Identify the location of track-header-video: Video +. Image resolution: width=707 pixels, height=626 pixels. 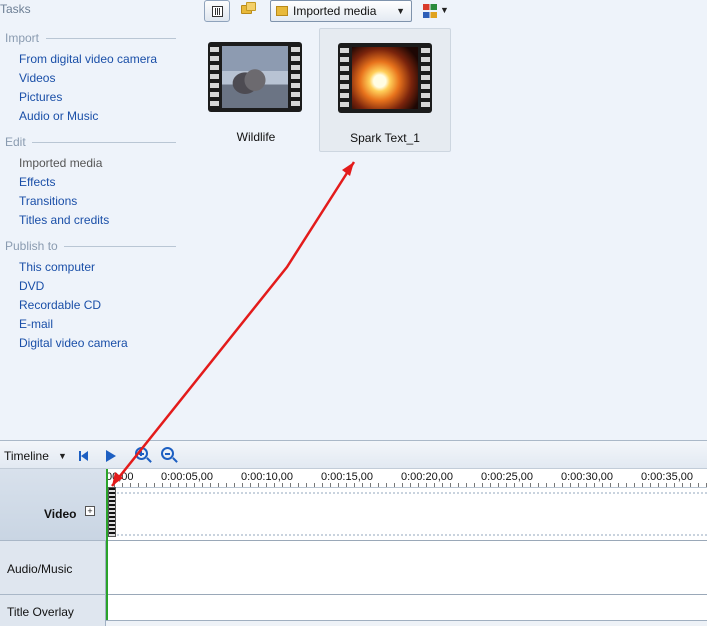
(53, 505).